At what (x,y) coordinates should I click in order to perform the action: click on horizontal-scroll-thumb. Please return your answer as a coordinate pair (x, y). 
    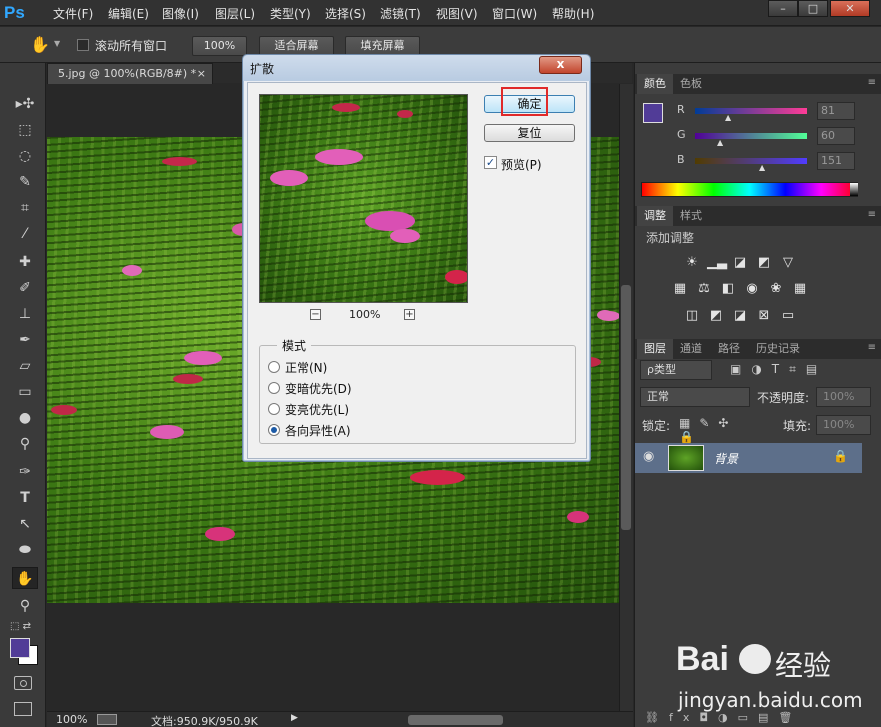
    Looking at the image, I should click on (455, 720).